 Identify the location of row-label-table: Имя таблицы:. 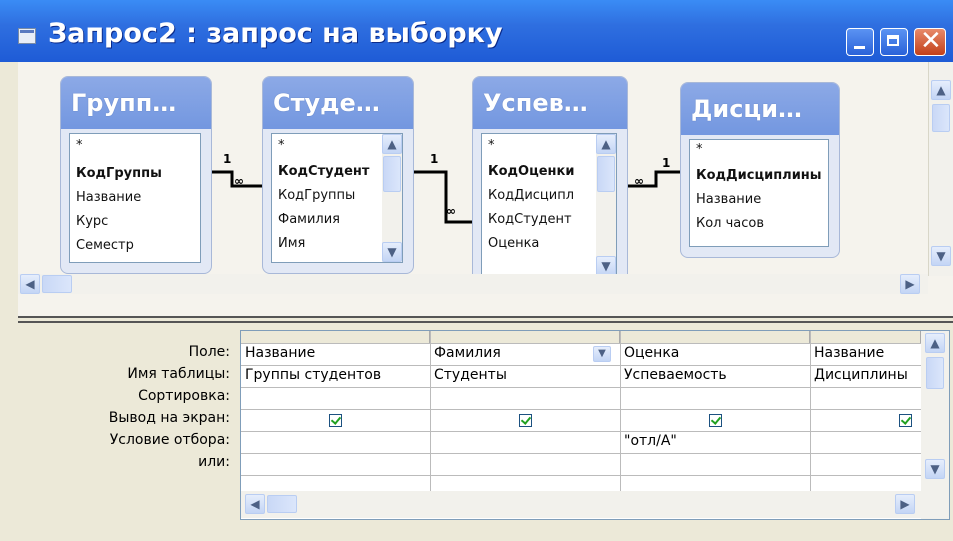
(178, 374).